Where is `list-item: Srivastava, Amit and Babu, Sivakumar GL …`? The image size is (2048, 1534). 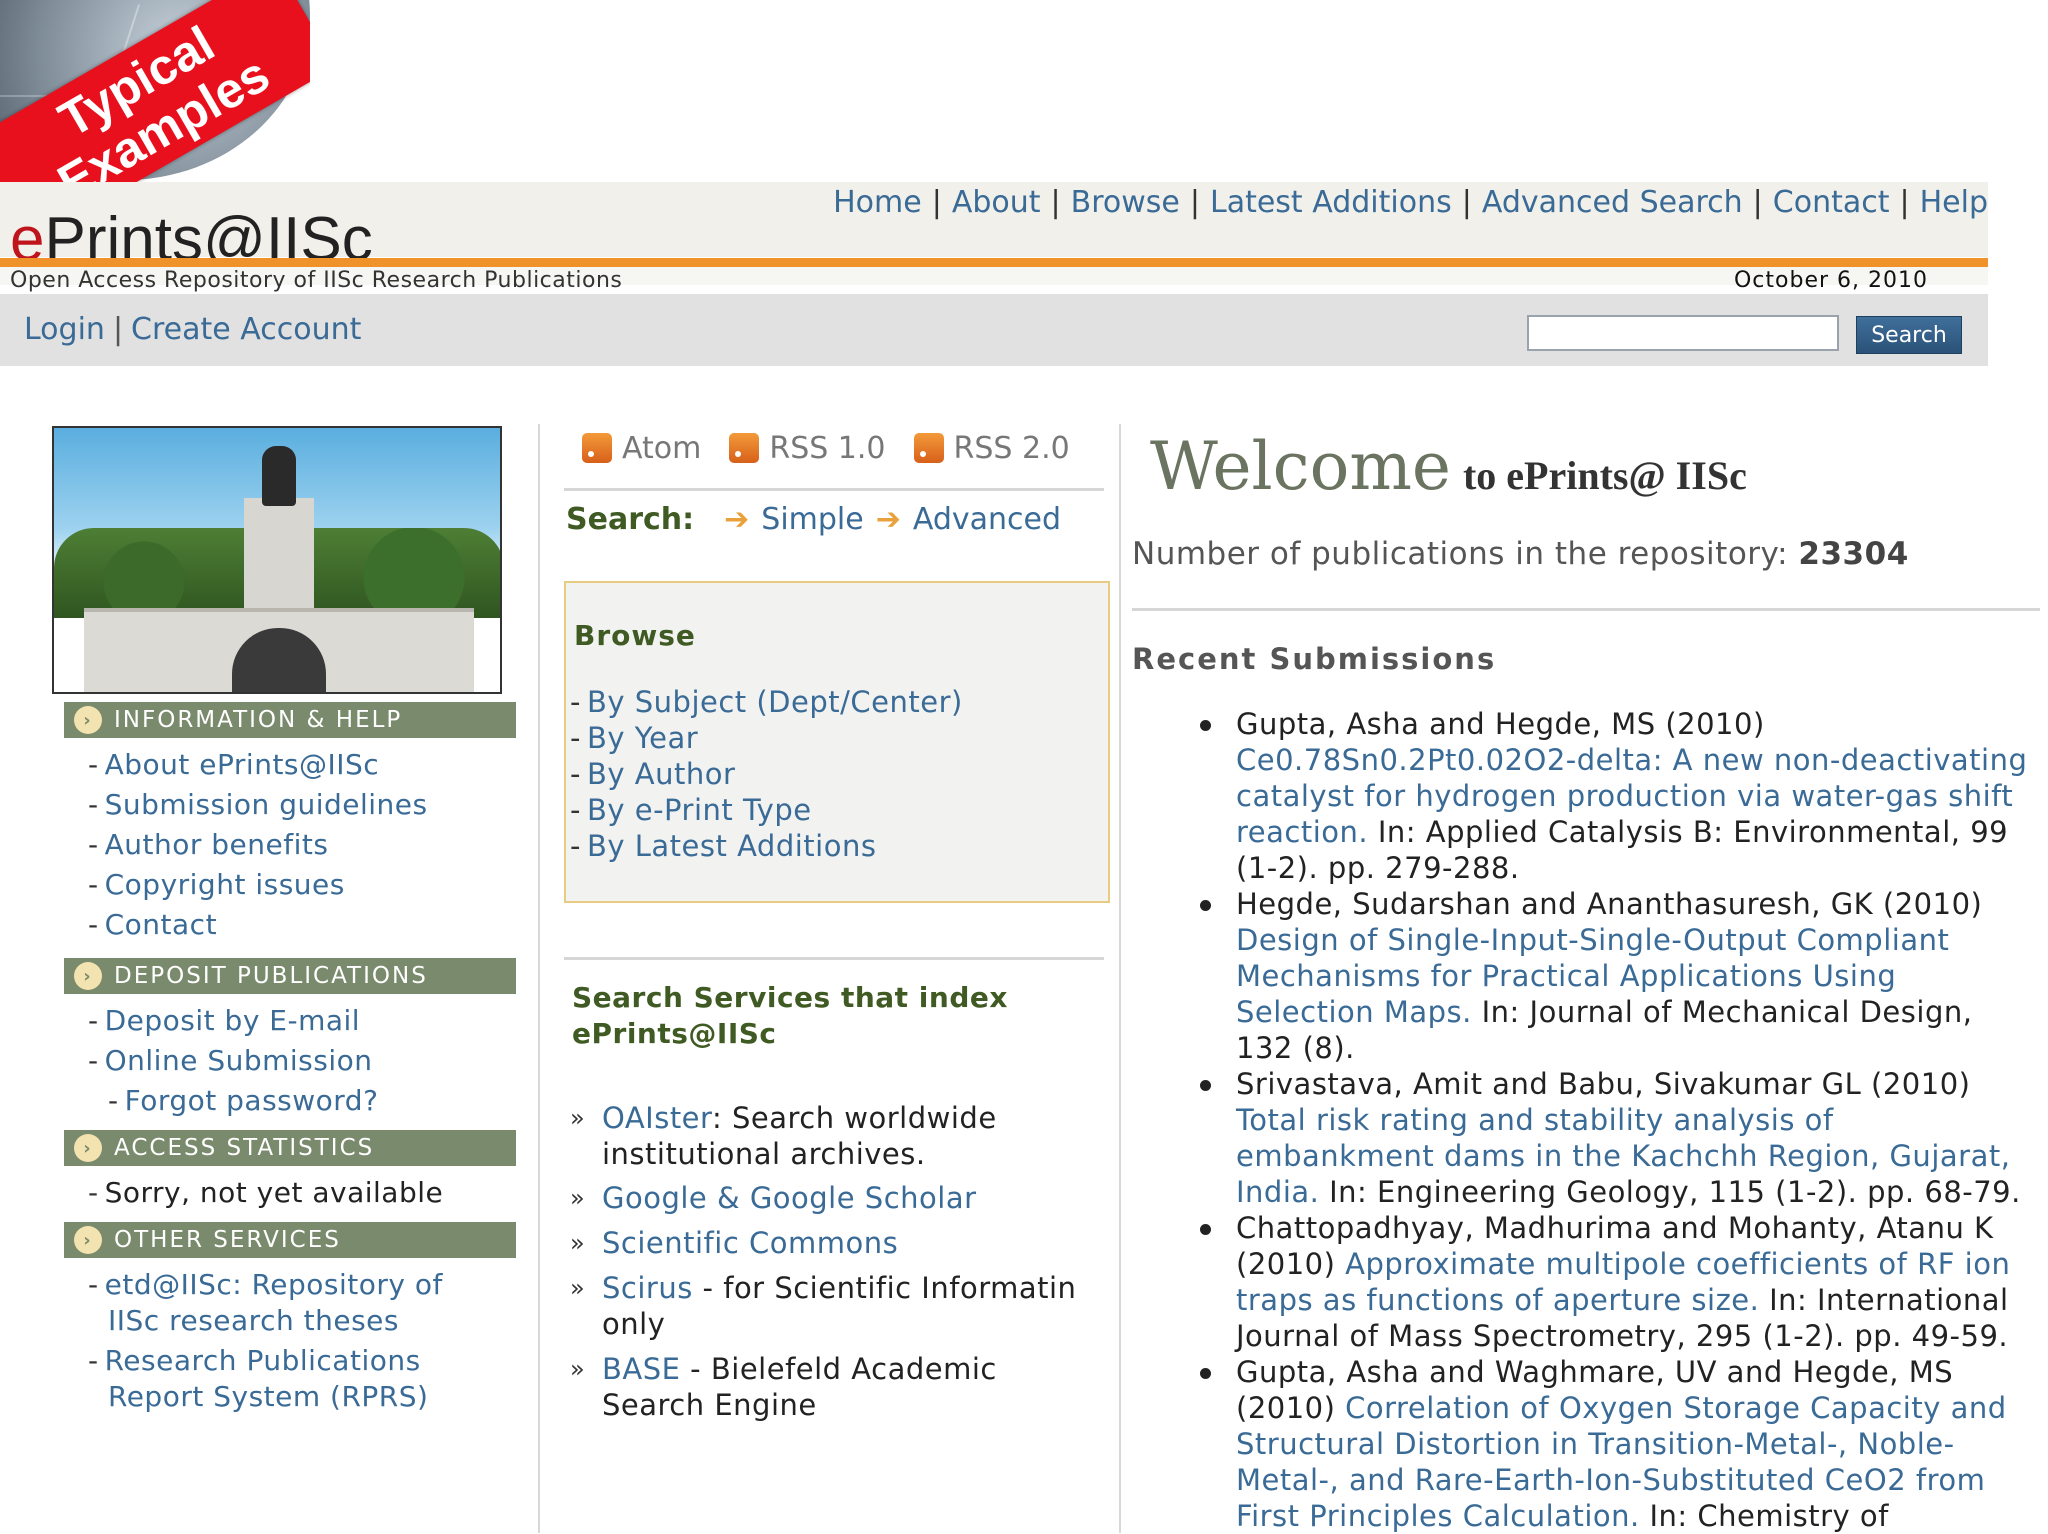
list-item: Srivastava, Amit and Babu, Sivakumar GL … is located at coordinates (1615, 1138).